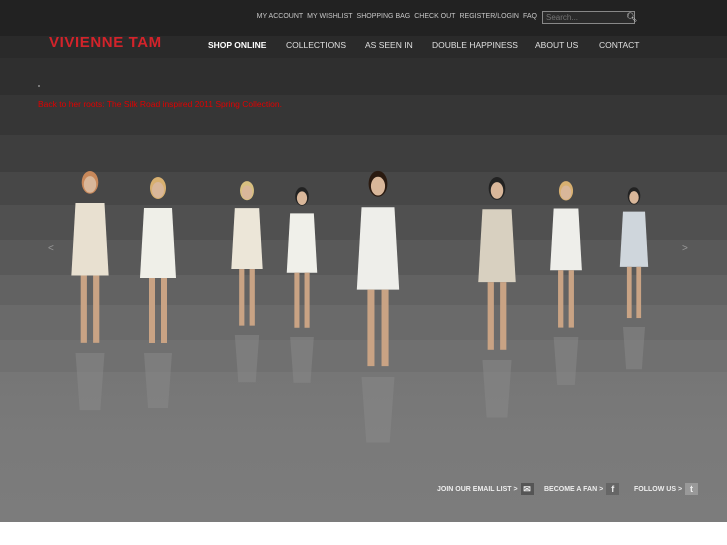  What do you see at coordinates (477, 489) in the screenshot?
I see `email-list-label: JOIN OUR EMAIL LIST >` at bounding box center [477, 489].